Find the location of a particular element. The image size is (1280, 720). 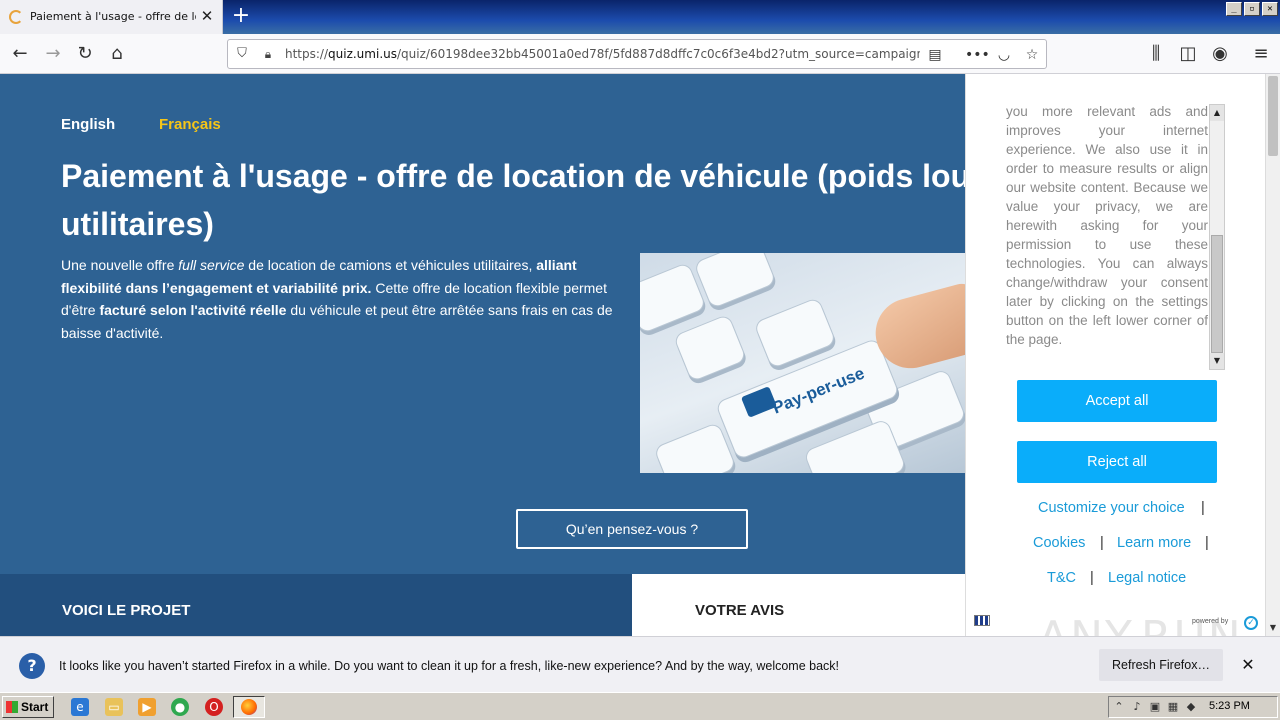

shield-tray-icon: ◆ is located at coordinates (1191, 707).